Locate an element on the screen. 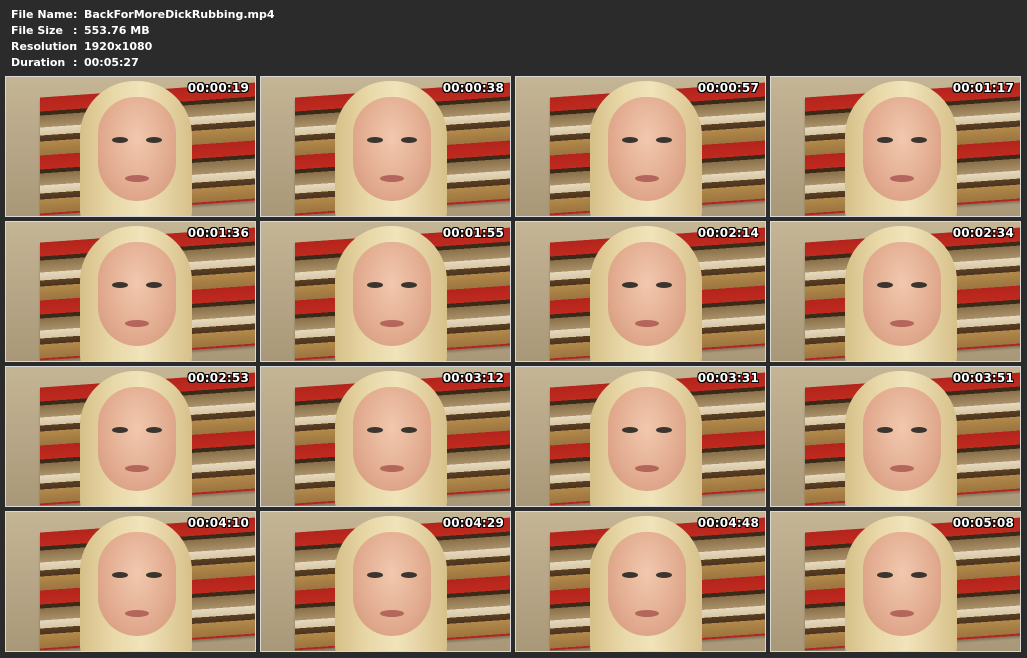  thumbnail-timestamp: 00:01:36 is located at coordinates (218, 233).